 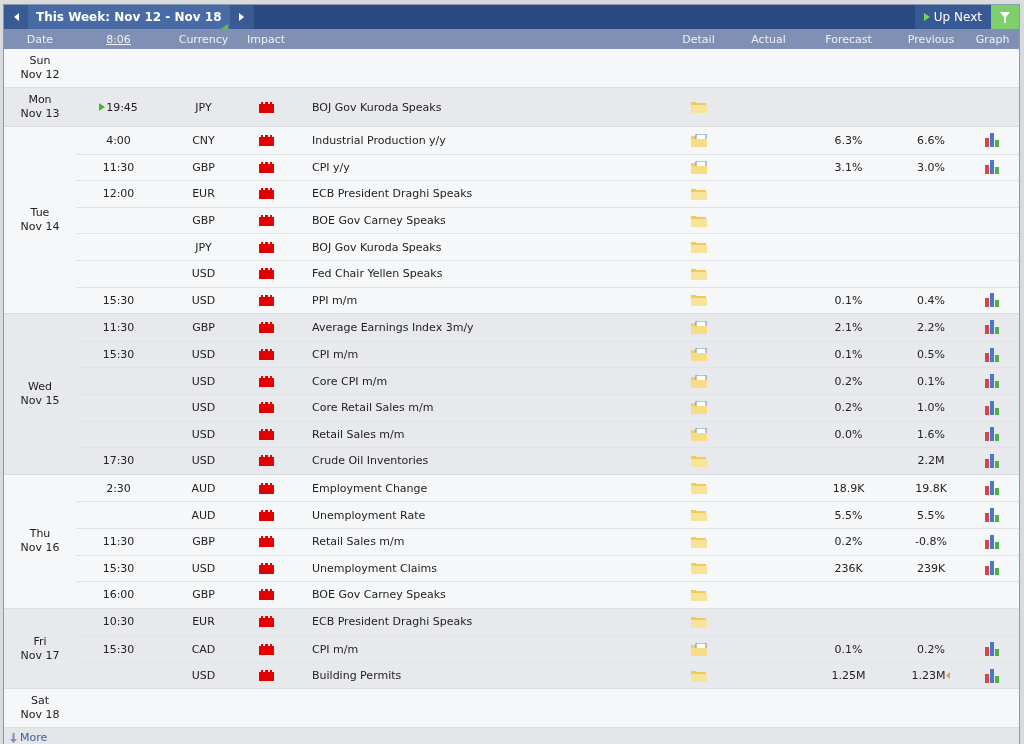 What do you see at coordinates (931, 515) in the screenshot?
I see `previous-value: 5.5%` at bounding box center [931, 515].